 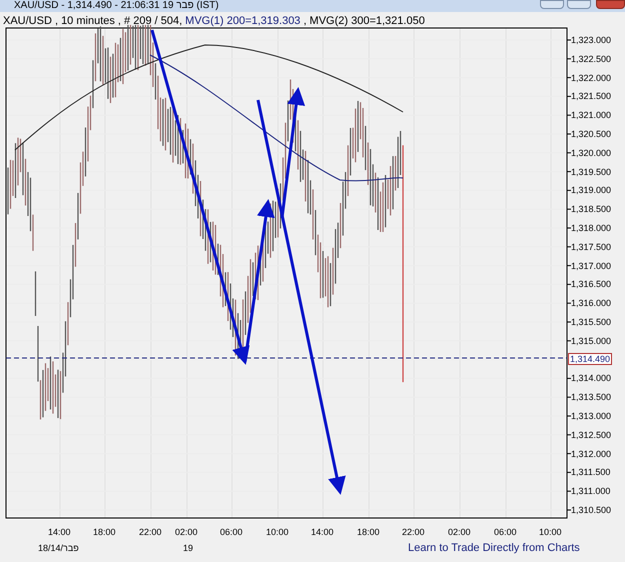 What do you see at coordinates (591, 59) in the screenshot?
I see `price-label: 1,322.500` at bounding box center [591, 59].